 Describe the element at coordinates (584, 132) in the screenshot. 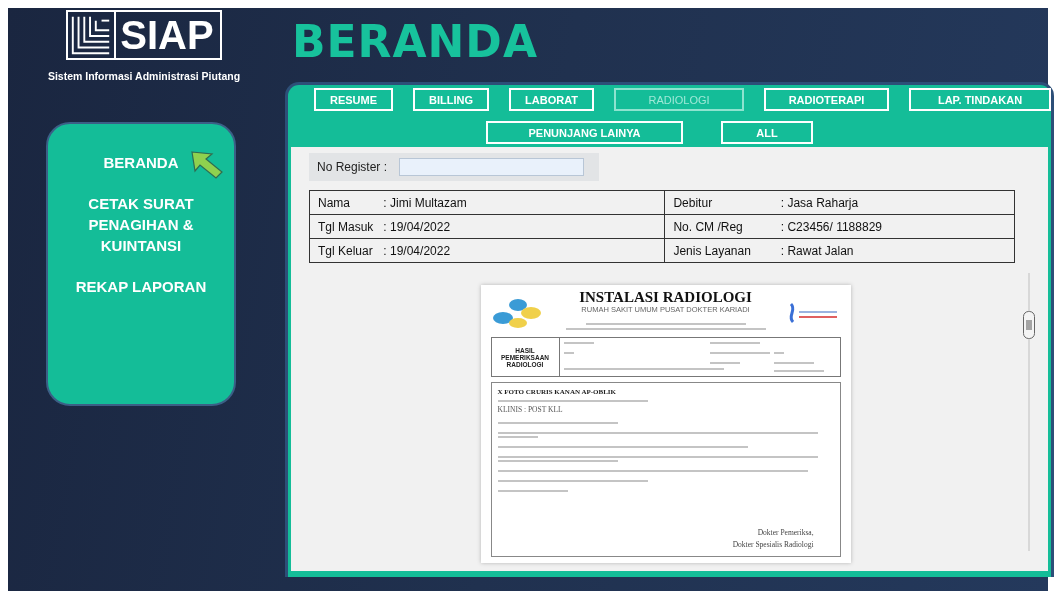

I see `tab-button: PENUNJANG LAINYA` at that location.